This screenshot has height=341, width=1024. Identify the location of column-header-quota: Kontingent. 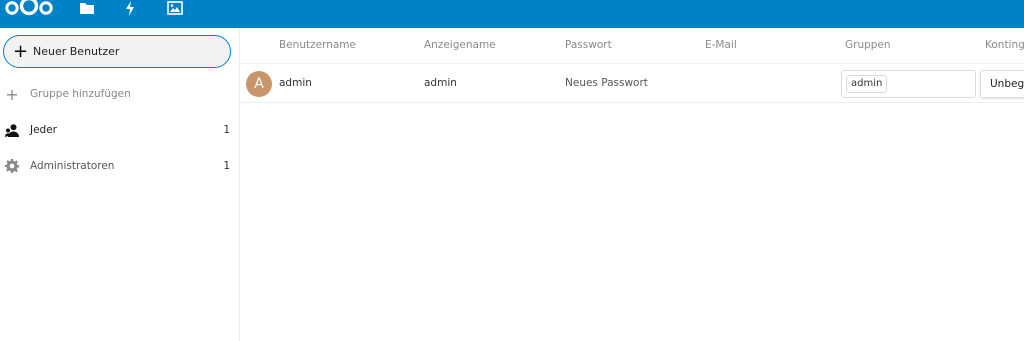
(1004, 45).